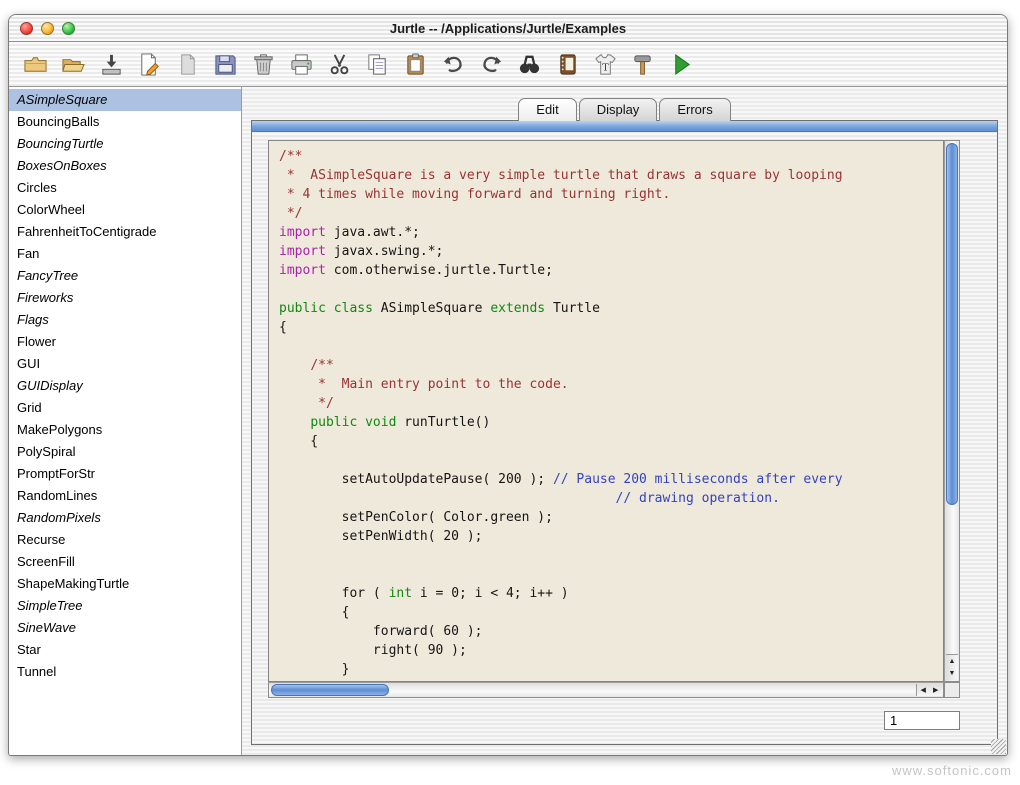  Describe the element at coordinates (314, 612) in the screenshot. I see `code-line: {` at that location.